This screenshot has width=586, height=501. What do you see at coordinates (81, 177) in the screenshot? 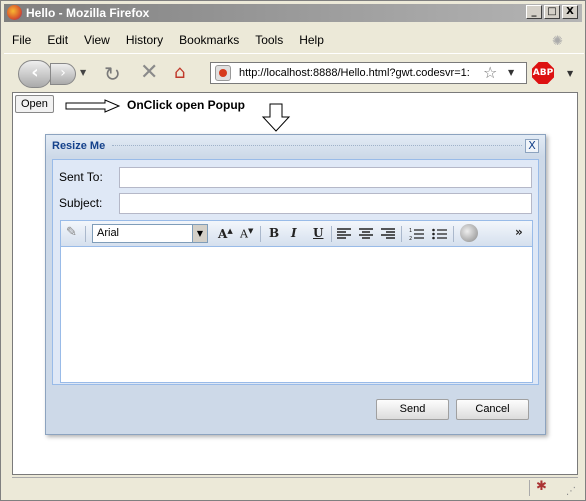
I see `sent-to-label: Sent To:` at bounding box center [81, 177].